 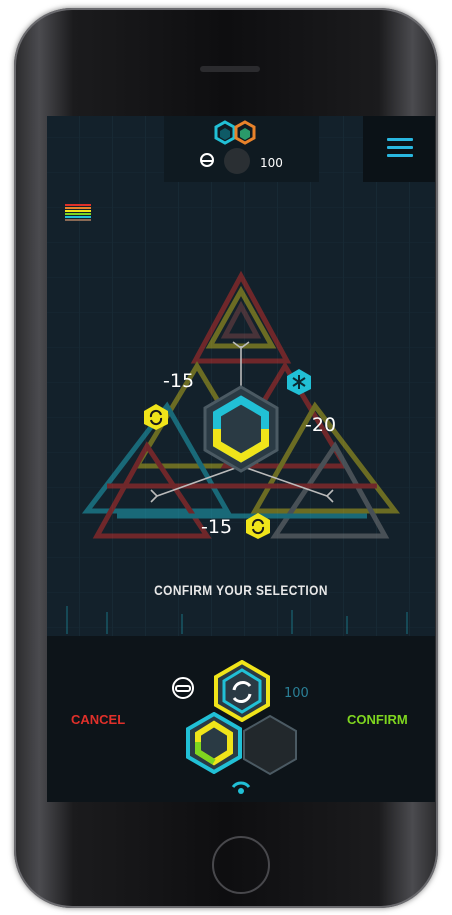 I want to click on wifi-icon, so click(x=241, y=787).